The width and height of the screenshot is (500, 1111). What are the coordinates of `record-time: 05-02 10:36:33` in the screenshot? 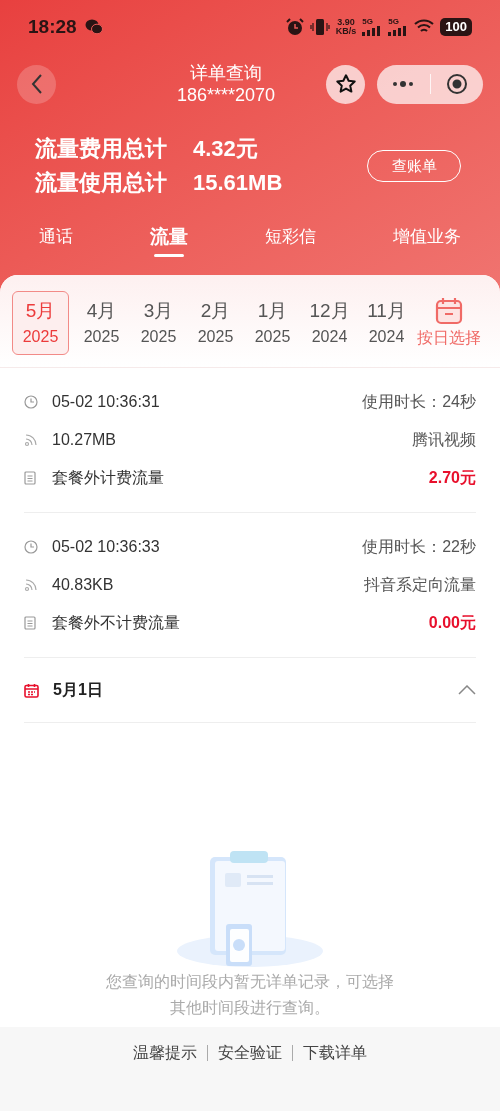 It's located at (106, 547).